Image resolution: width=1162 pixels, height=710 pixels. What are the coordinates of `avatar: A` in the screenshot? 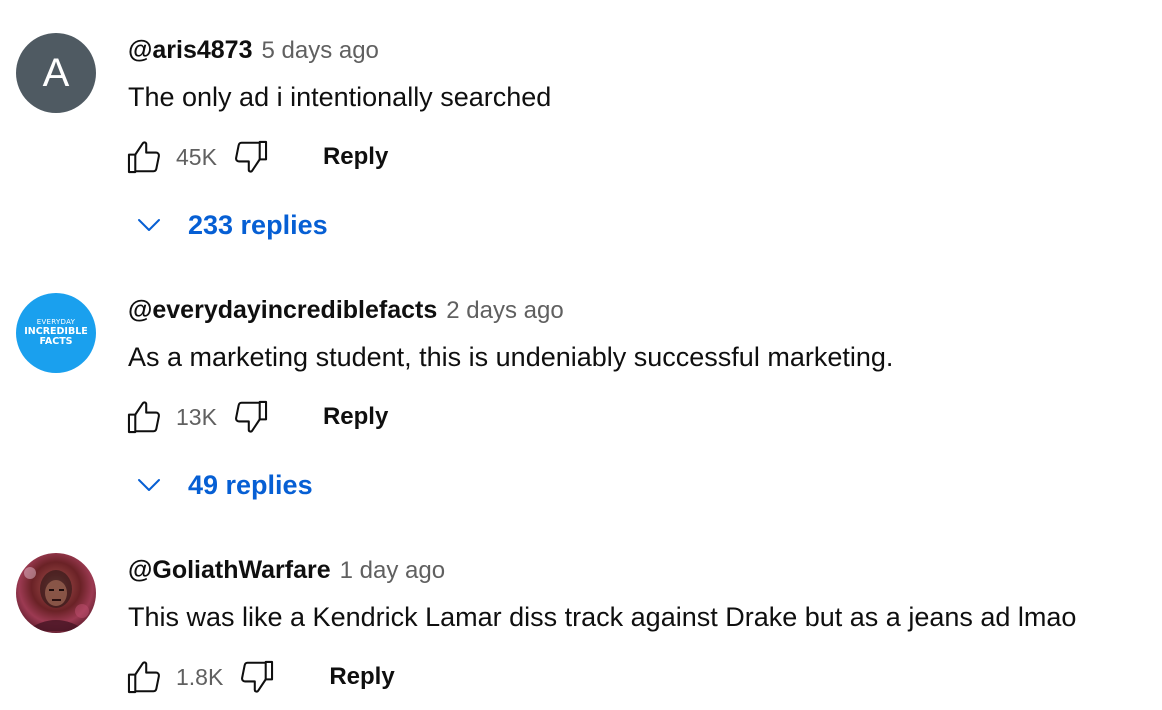 It's located at (56, 73).